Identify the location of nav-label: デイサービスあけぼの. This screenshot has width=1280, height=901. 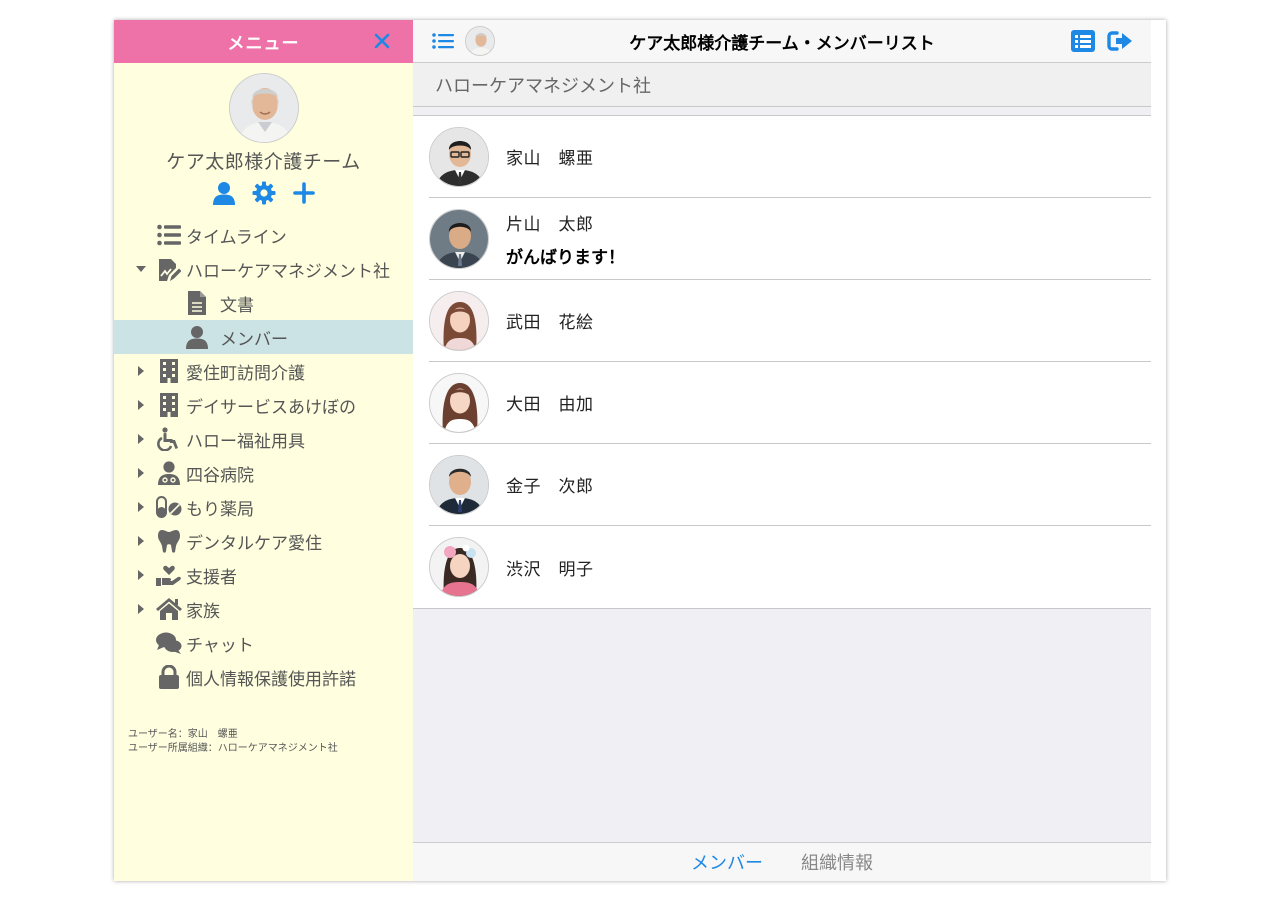
(271, 407).